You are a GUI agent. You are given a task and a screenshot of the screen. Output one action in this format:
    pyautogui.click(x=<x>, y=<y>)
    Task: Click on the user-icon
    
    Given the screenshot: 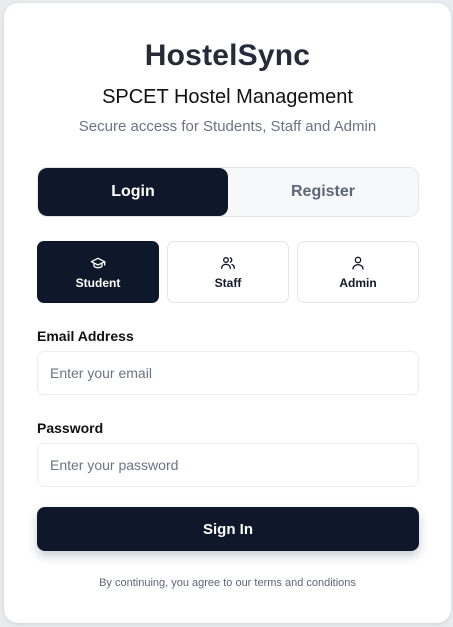 What is the action you would take?
    pyautogui.click(x=358, y=263)
    